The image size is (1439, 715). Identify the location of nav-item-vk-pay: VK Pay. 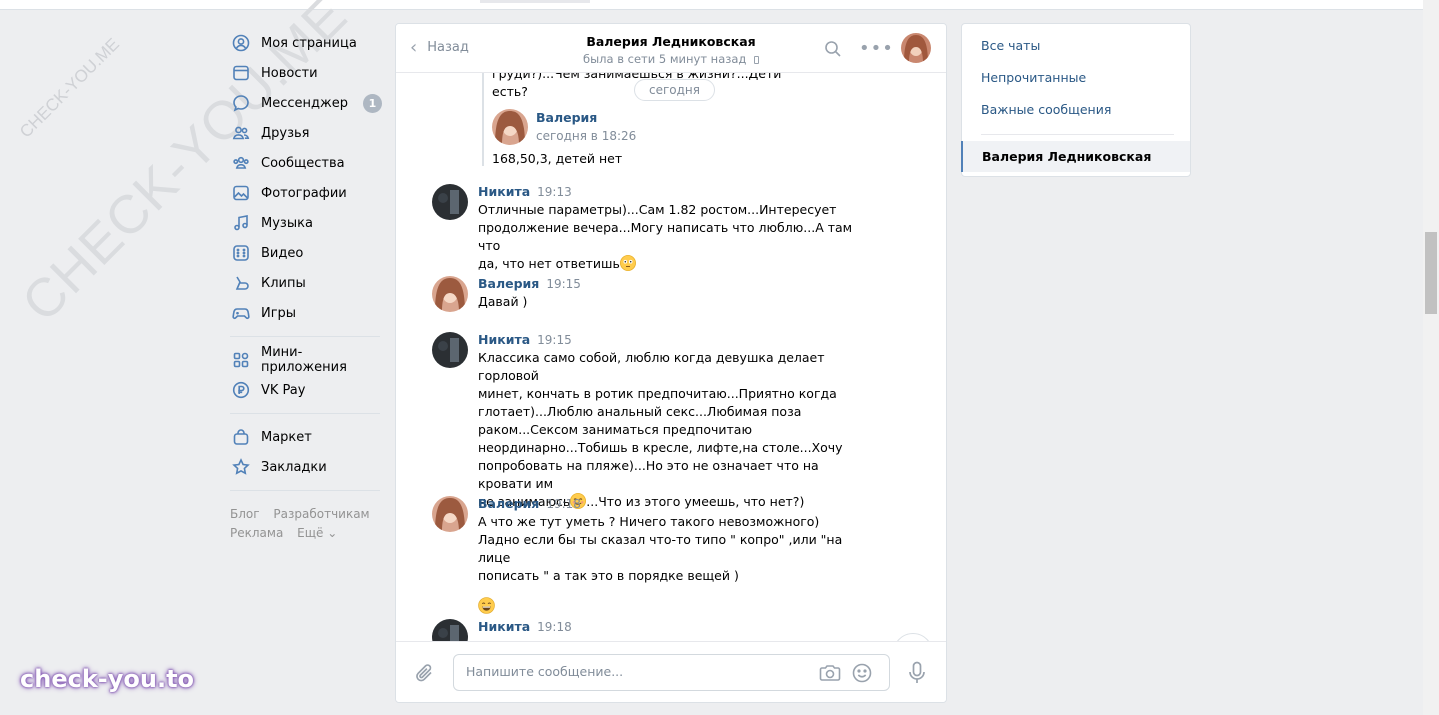
(305, 390).